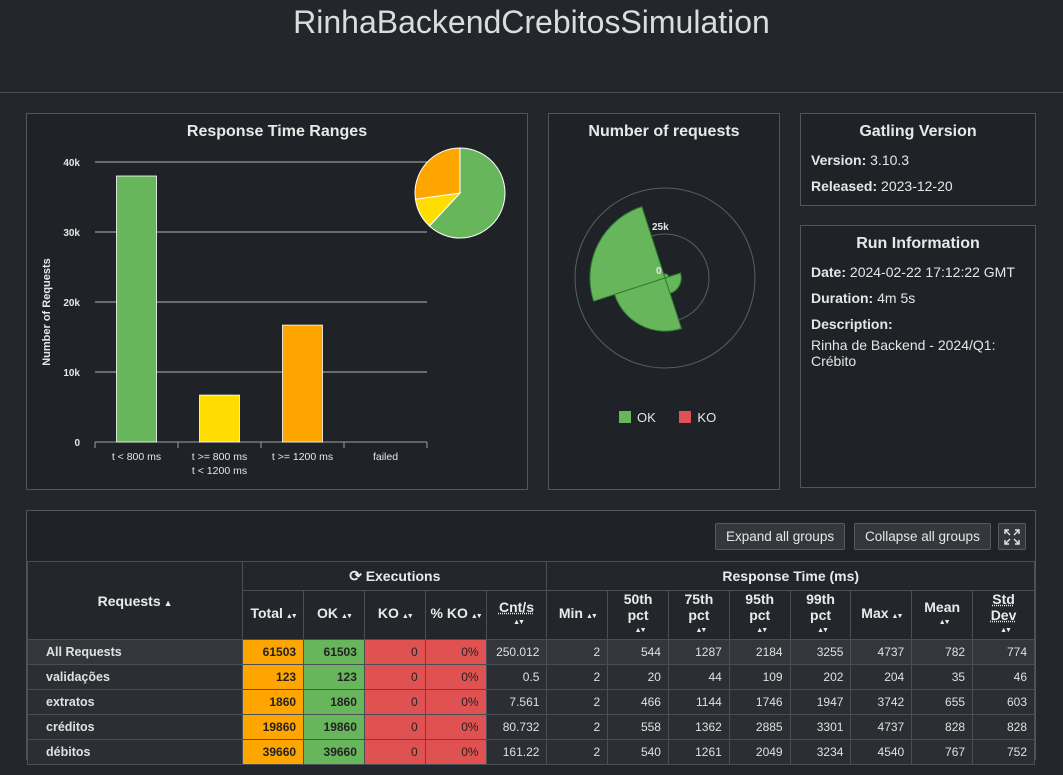 This screenshot has height=775, width=1063. What do you see at coordinates (759, 652) in the screenshot?
I see `cell-p95: 2184` at bounding box center [759, 652].